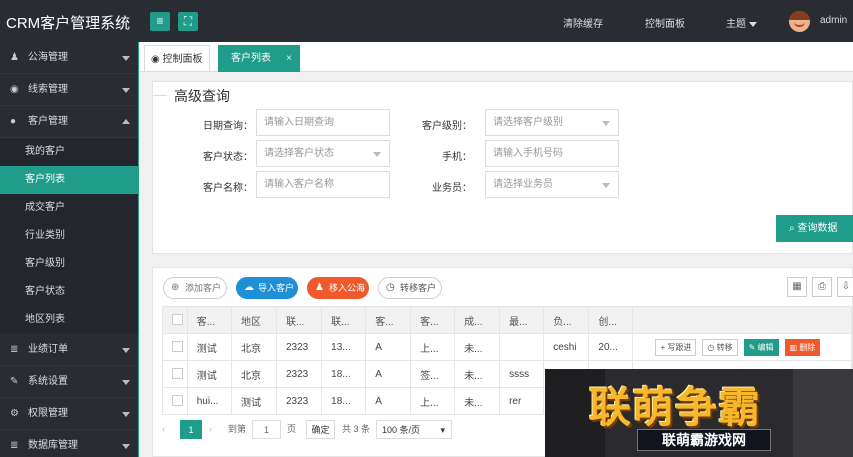 Image resolution: width=853 pixels, height=457 pixels. What do you see at coordinates (126, 121) in the screenshot?
I see `chevron-up-icon` at bounding box center [126, 121].